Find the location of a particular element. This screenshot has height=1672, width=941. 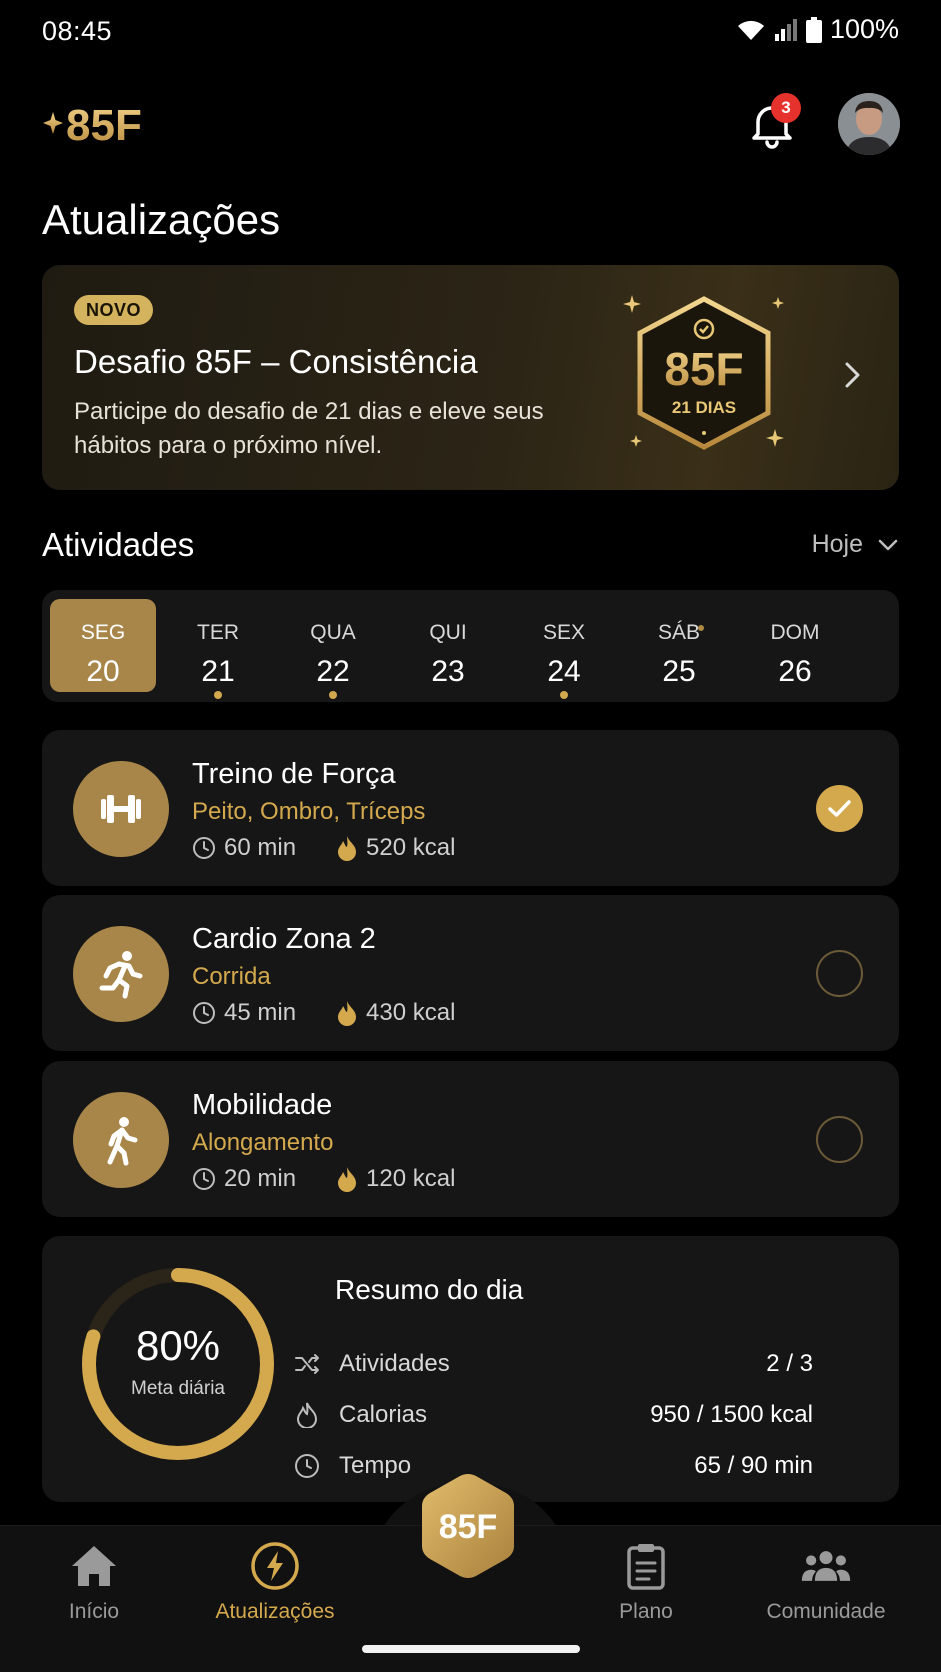

activity-duration: 20 min is located at coordinates (260, 1178).